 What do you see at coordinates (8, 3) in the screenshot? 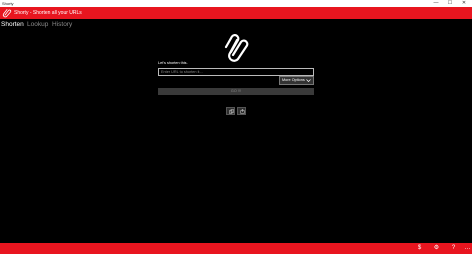
I see `window-title: Shorty` at bounding box center [8, 3].